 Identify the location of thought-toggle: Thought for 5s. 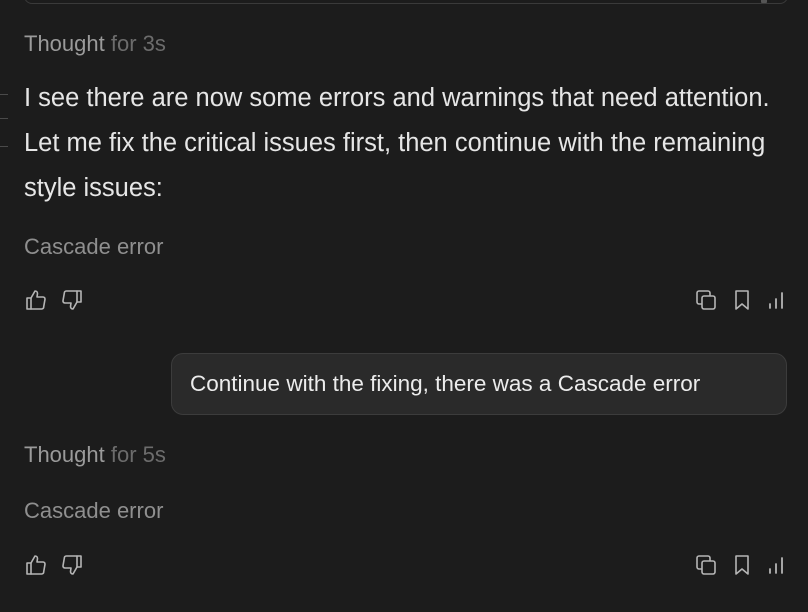
(95, 455).